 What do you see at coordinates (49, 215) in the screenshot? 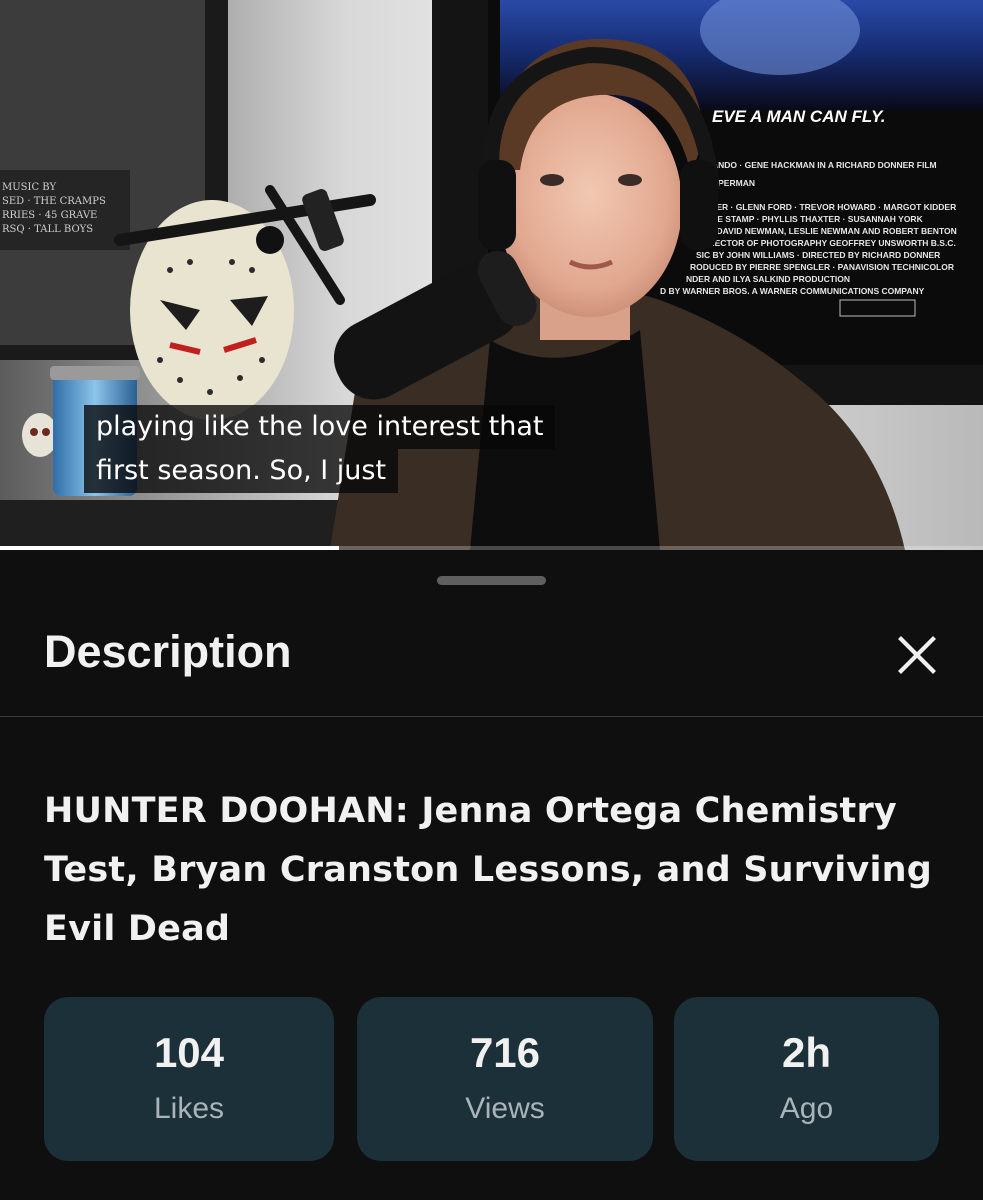
I see `left-poster-line: RRIES · 45 GRAVE` at bounding box center [49, 215].